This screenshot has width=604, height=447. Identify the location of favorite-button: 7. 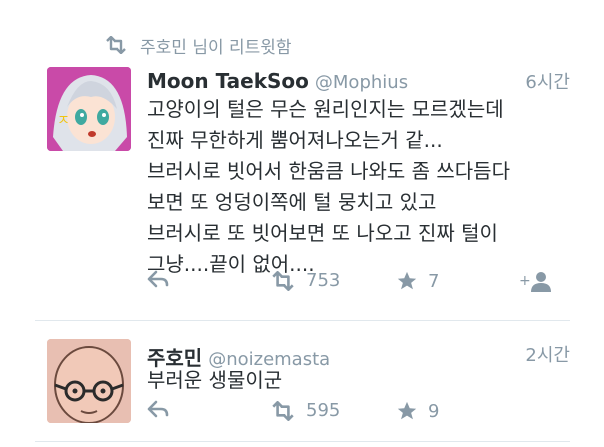
(417, 281).